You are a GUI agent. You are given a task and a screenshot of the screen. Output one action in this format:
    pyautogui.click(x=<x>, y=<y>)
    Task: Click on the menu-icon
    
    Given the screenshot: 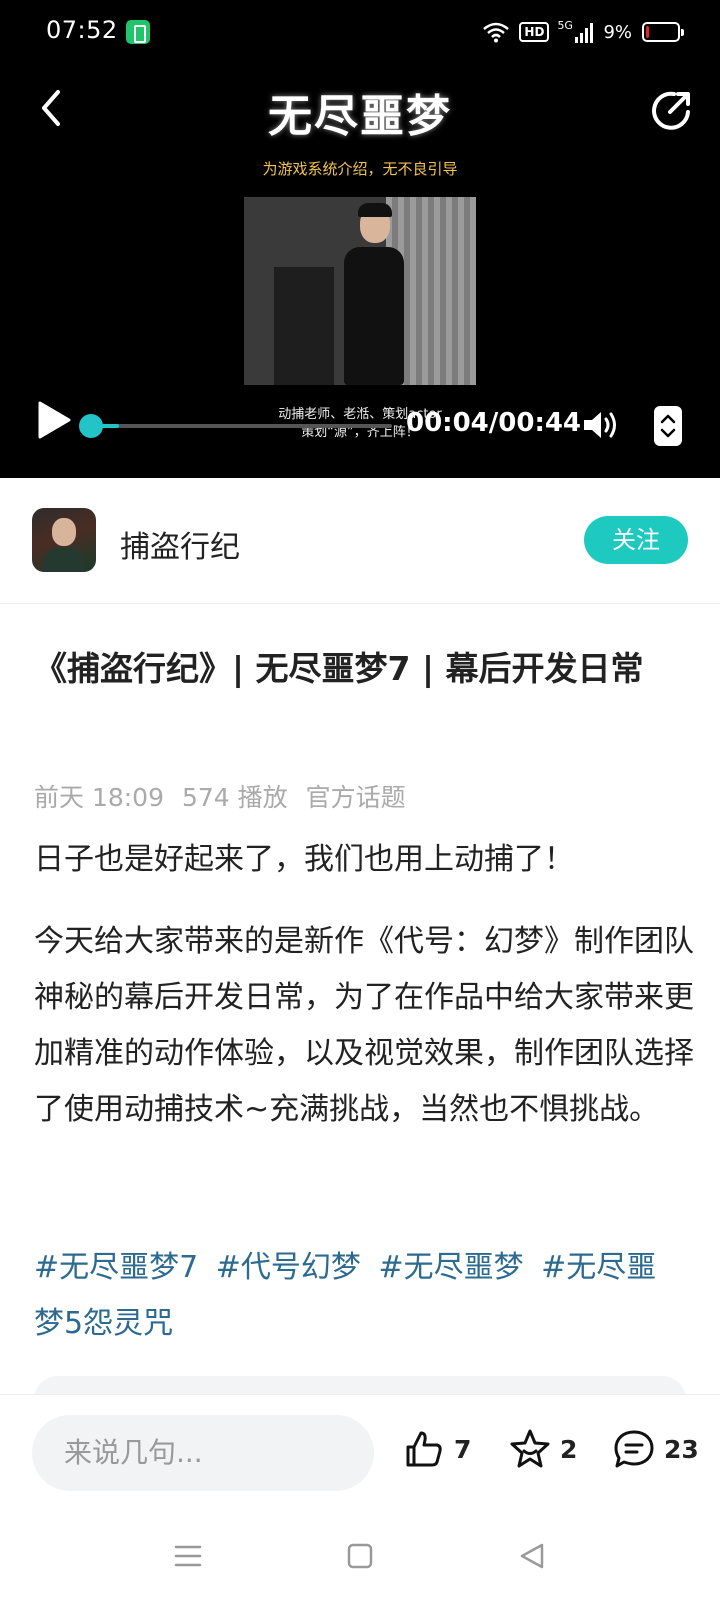 What is the action you would take?
    pyautogui.click(x=188, y=1556)
    